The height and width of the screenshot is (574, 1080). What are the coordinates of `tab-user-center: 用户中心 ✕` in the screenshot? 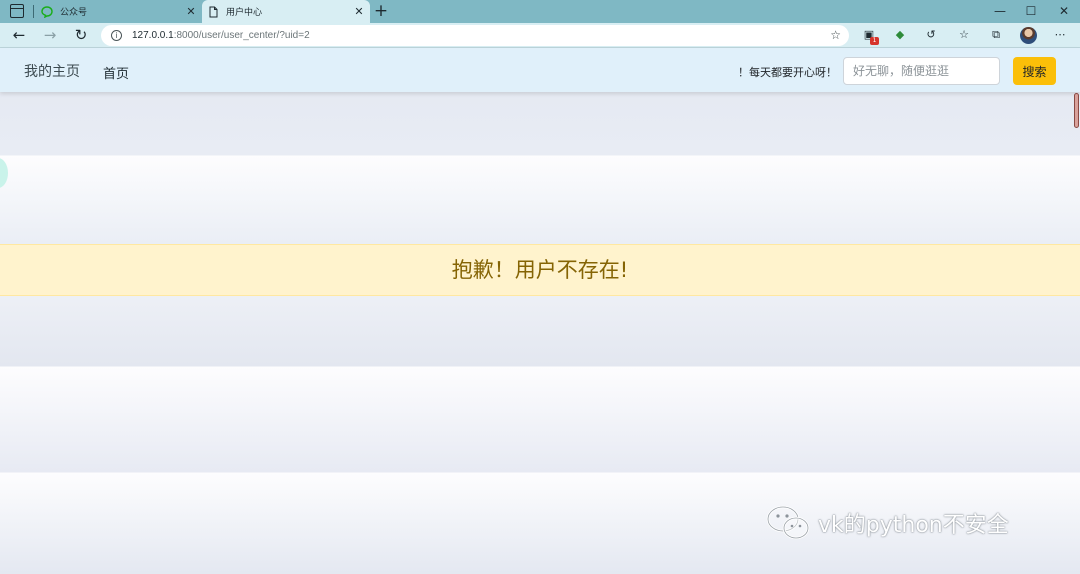 It's located at (286, 11).